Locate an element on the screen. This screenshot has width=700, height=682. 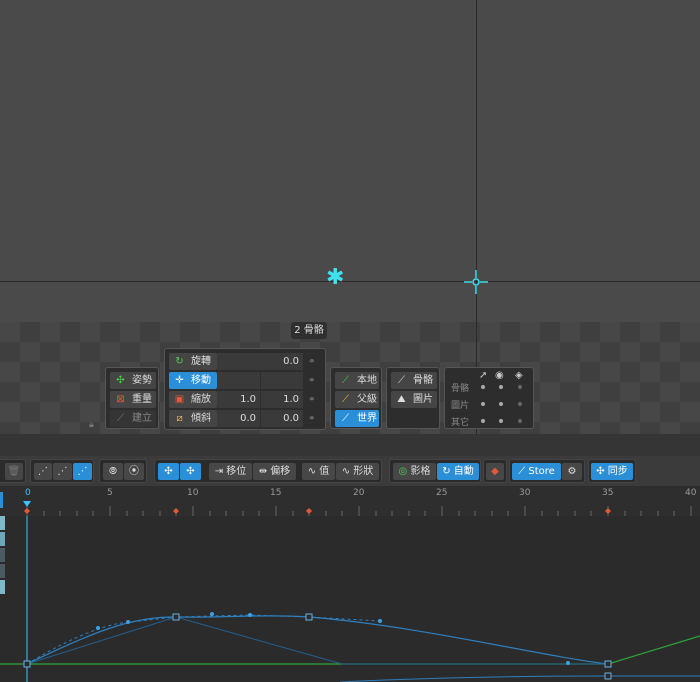
blue-curve-bottom is located at coordinates (519, 678).